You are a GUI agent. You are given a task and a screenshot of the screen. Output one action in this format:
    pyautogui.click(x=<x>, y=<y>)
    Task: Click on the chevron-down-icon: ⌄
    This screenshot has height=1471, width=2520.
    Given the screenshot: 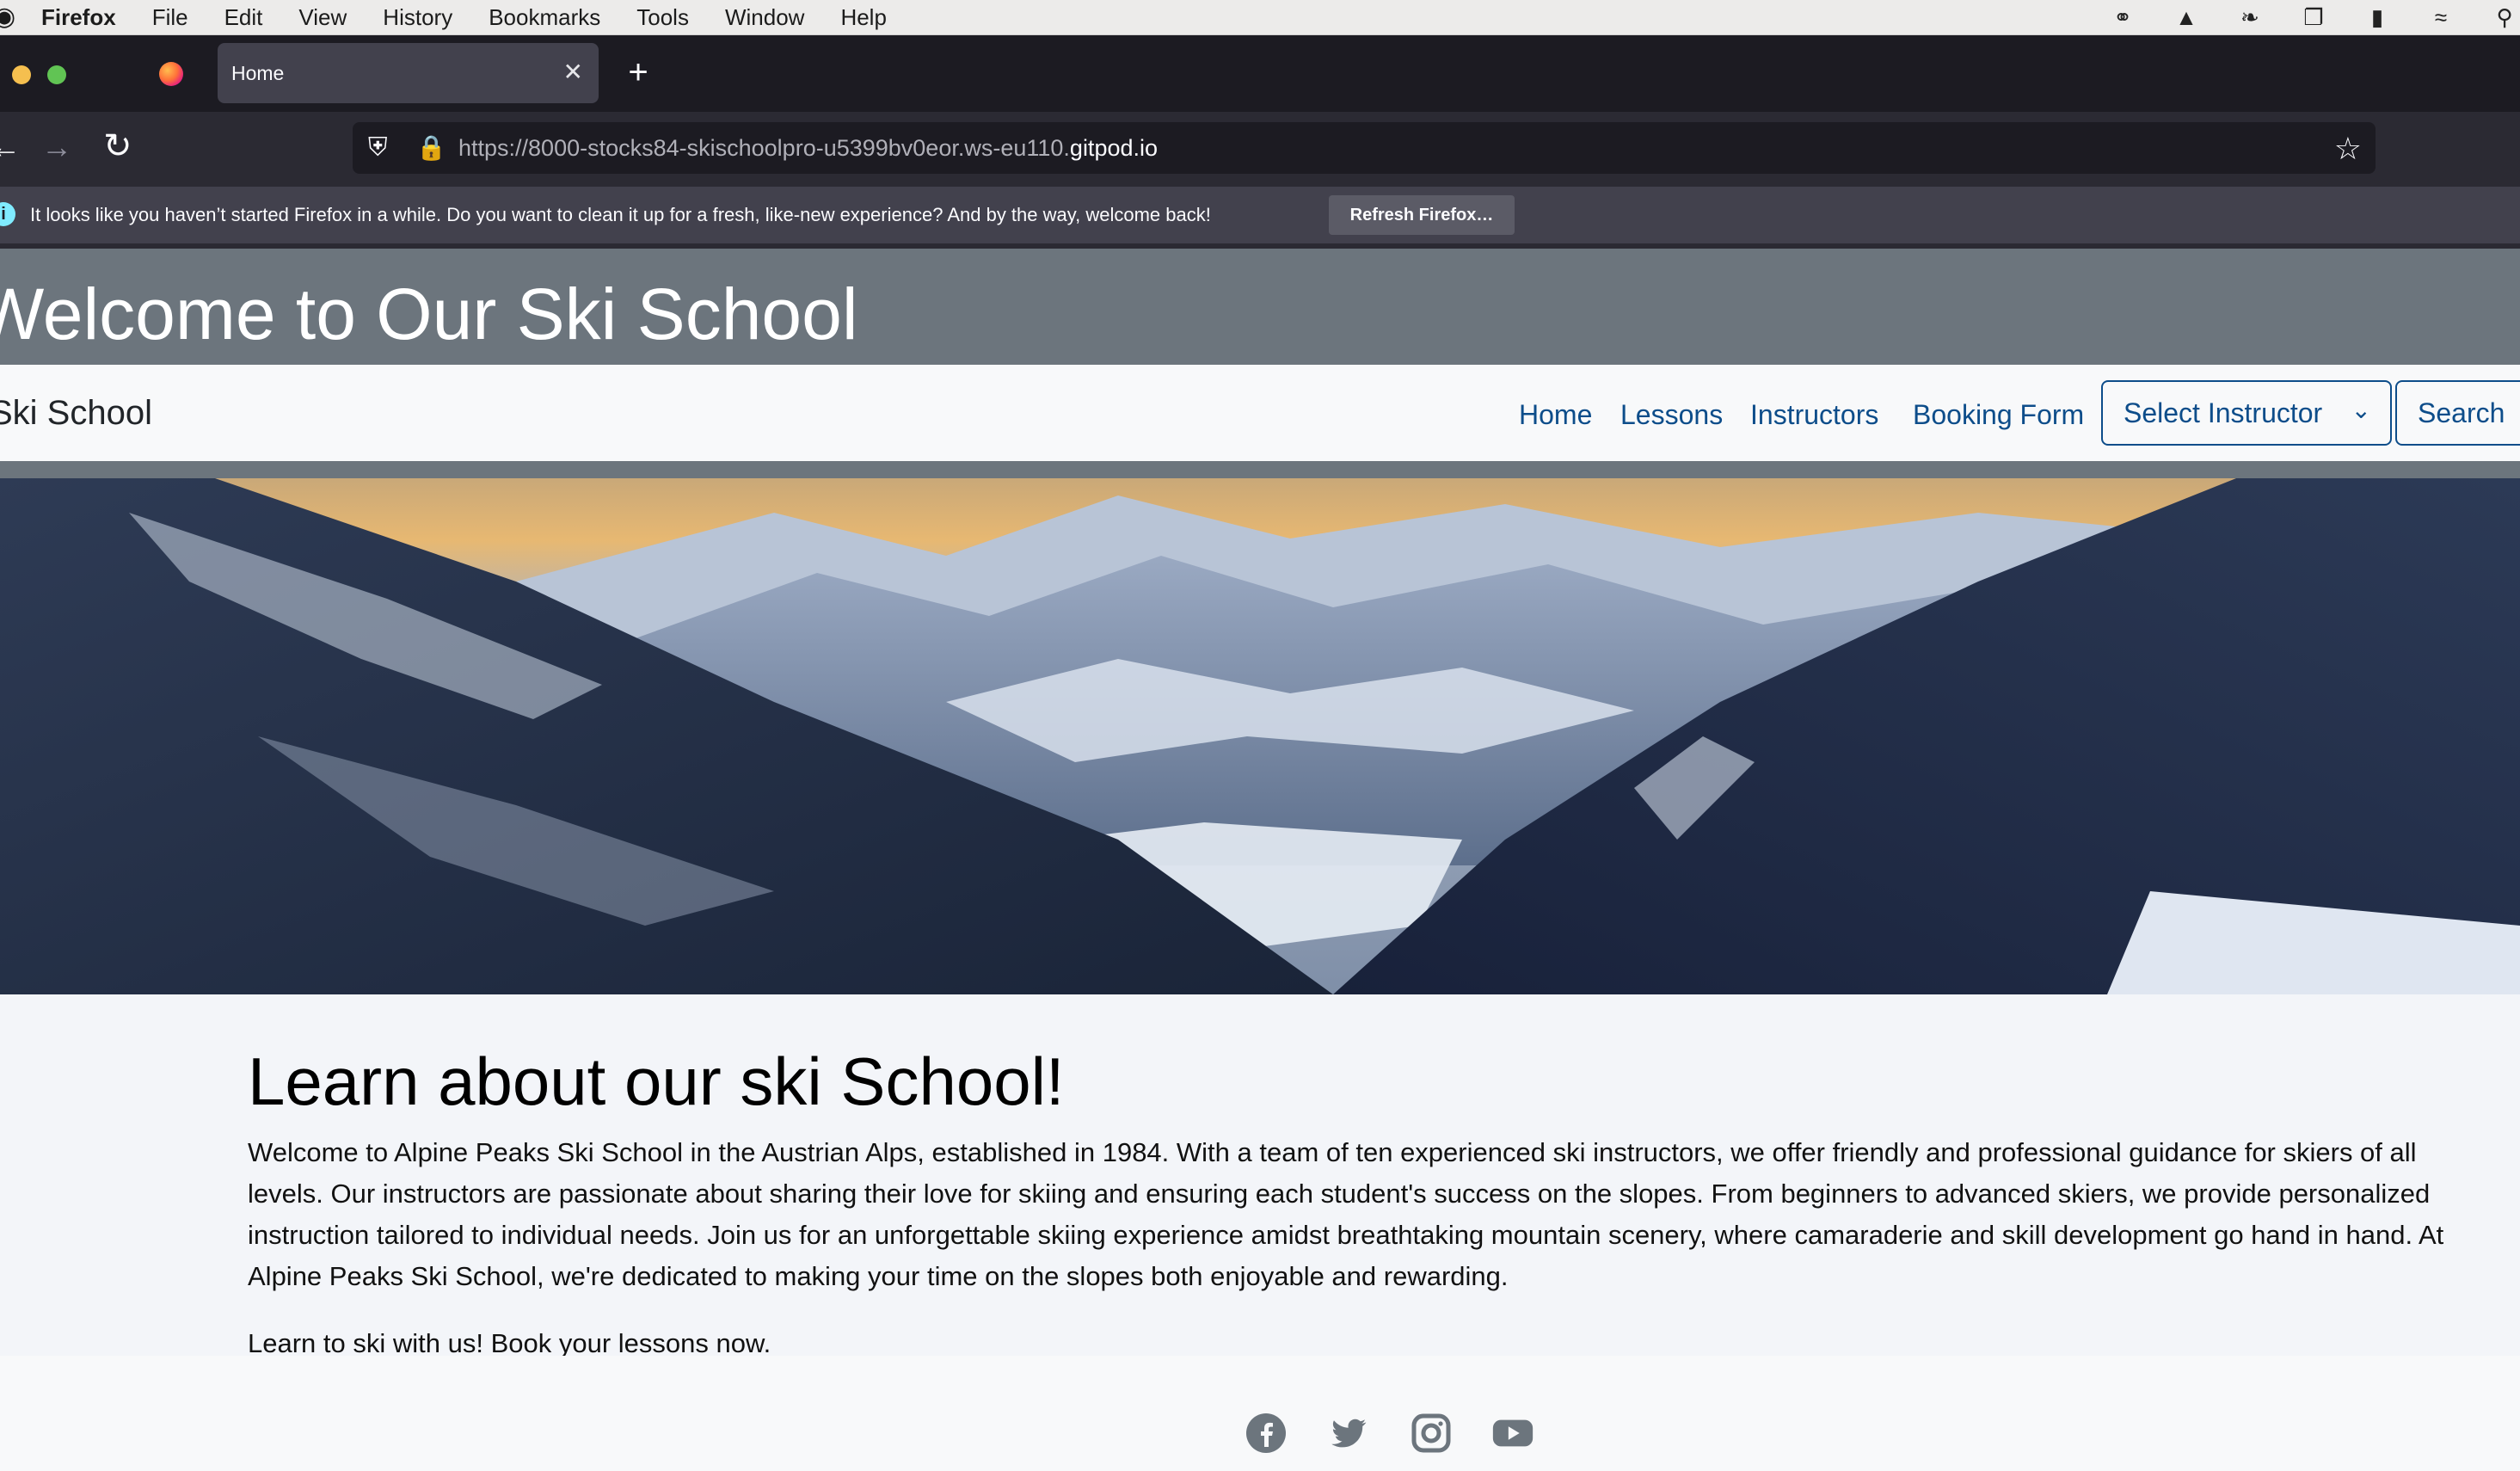 What is the action you would take?
    pyautogui.click(x=2361, y=410)
    